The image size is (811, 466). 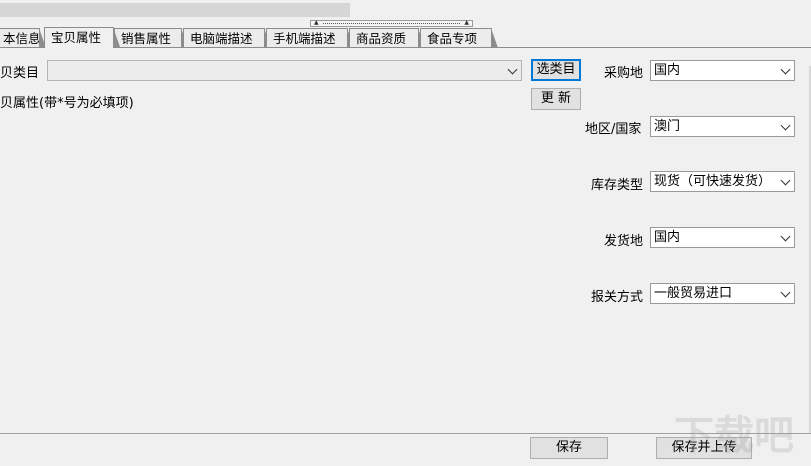 I want to click on panel-splitter-handle: ▲ ▲, so click(x=391, y=23).